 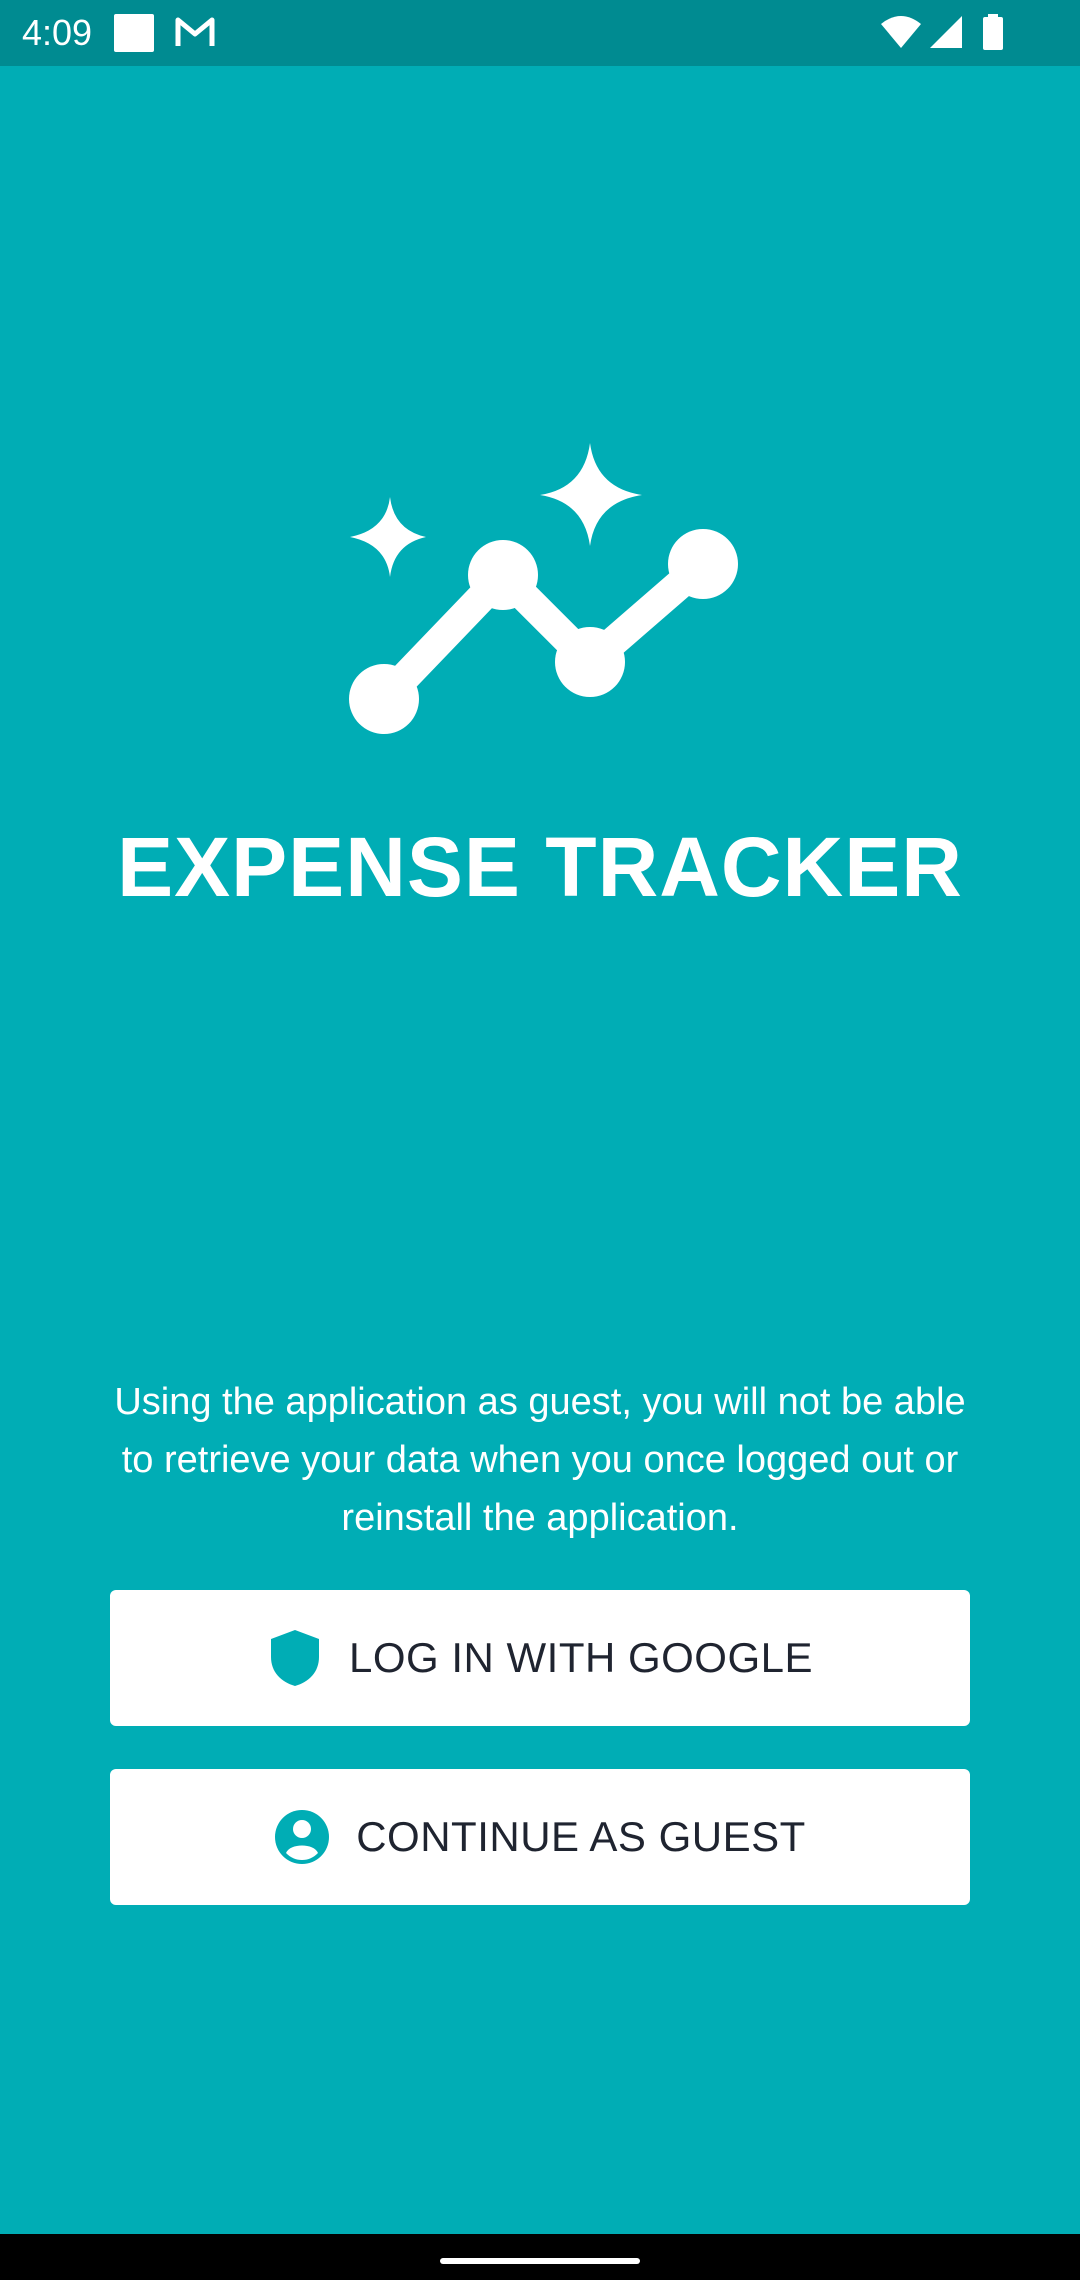 What do you see at coordinates (540, 2261) in the screenshot?
I see `home-gesture-handle` at bounding box center [540, 2261].